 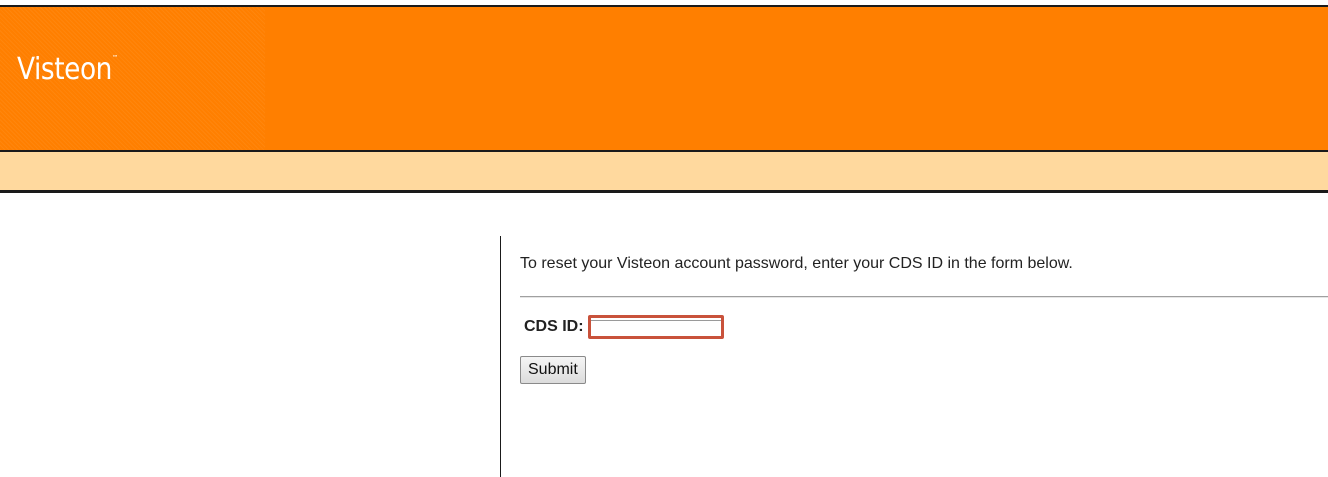 I want to click on horizontal-rule, so click(x=924, y=297).